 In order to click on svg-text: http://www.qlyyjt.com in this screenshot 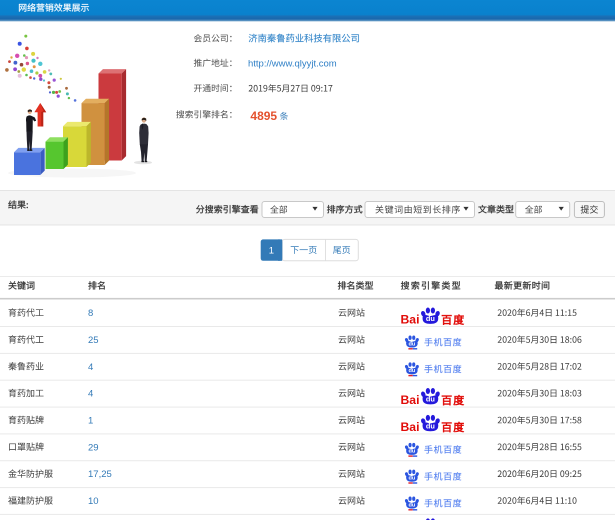, I will do `click(292, 63)`.